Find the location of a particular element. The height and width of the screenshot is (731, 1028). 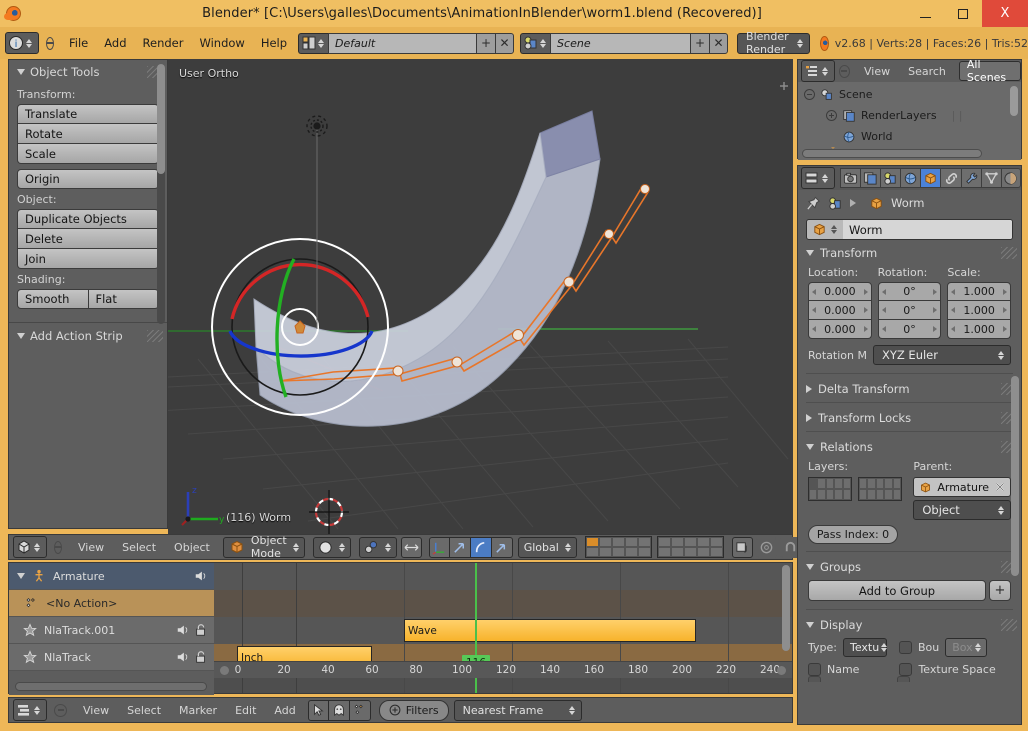

properties-editor-type is located at coordinates (818, 178).